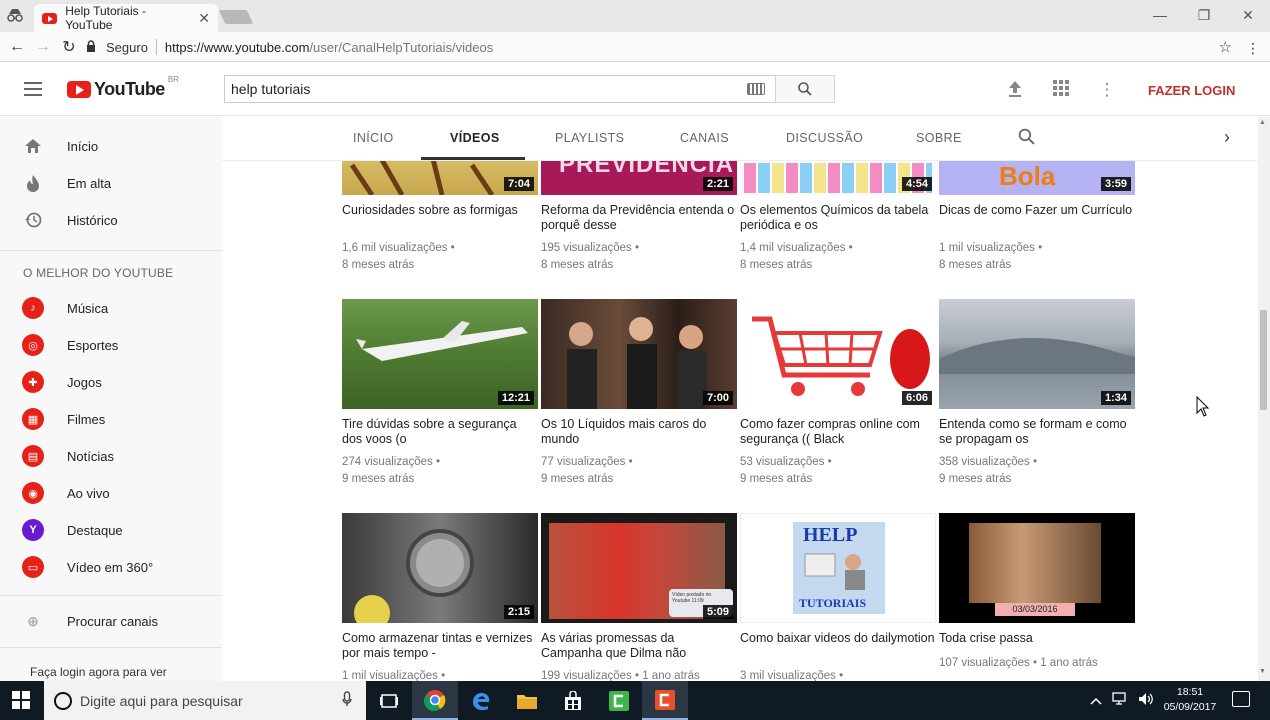 This screenshot has width=1270, height=720. Describe the element at coordinates (111, 530) in the screenshot. I see `sidebar-item-spotlight: Y Destaque` at that location.